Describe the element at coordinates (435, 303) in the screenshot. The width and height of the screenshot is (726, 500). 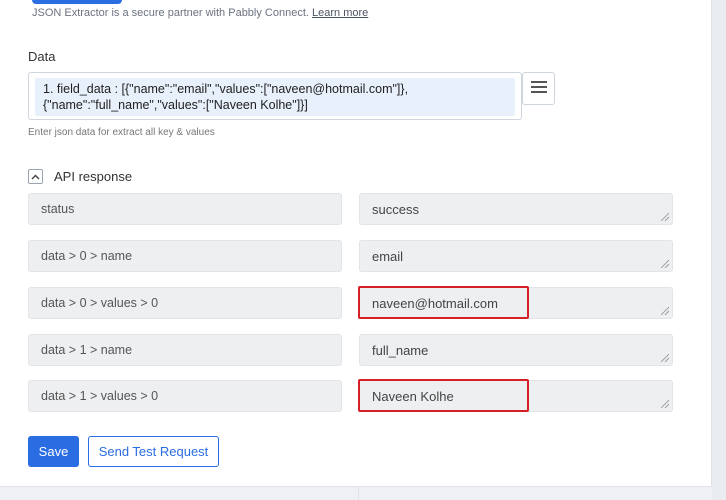
I see `response-value: naveen@hotmail.com` at that location.